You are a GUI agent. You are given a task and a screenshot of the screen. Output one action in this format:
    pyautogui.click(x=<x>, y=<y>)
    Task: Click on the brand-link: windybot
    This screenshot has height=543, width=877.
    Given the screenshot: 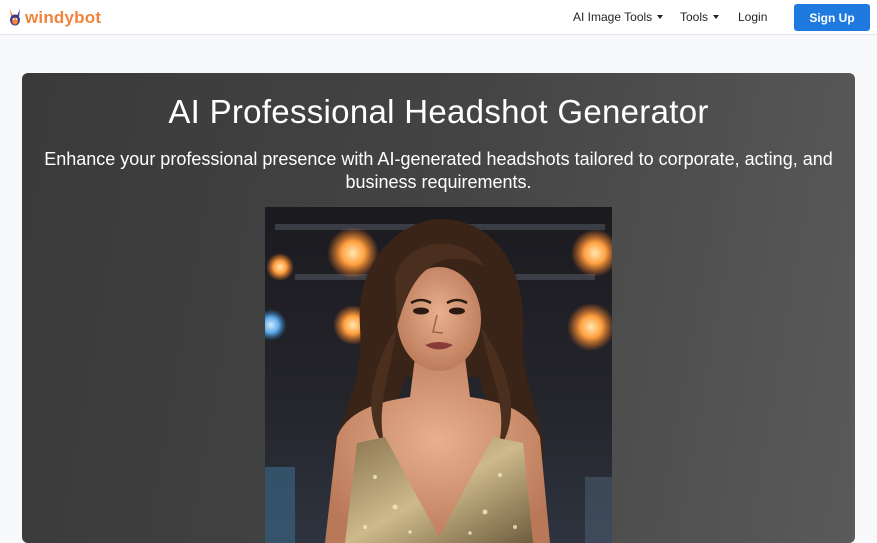 What is the action you would take?
    pyautogui.click(x=54, y=18)
    